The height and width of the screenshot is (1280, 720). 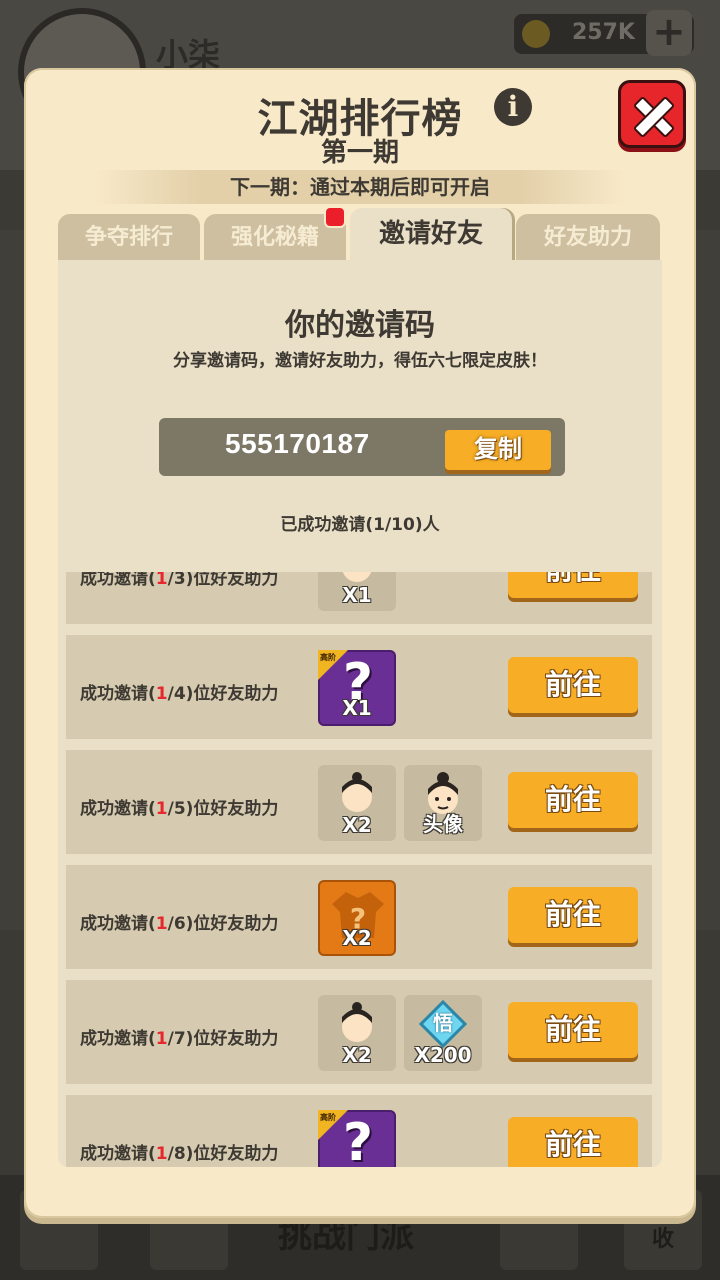 I want to click on gem-symbol: 悟, so click(x=443, y=1023).